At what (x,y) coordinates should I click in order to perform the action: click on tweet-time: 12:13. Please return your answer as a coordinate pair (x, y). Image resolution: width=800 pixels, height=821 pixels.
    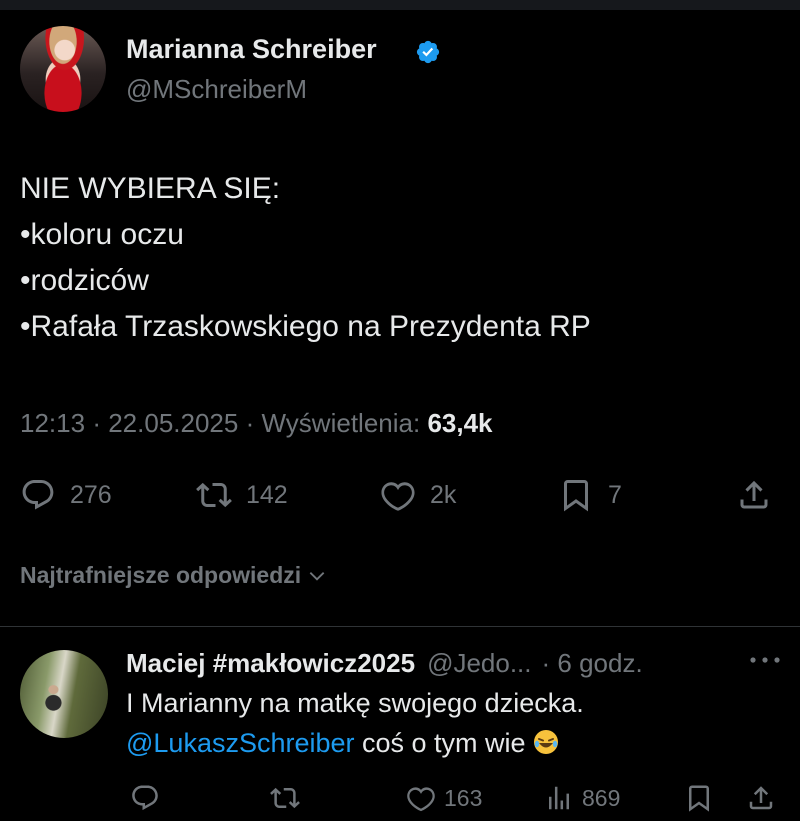
    Looking at the image, I should click on (52, 423).